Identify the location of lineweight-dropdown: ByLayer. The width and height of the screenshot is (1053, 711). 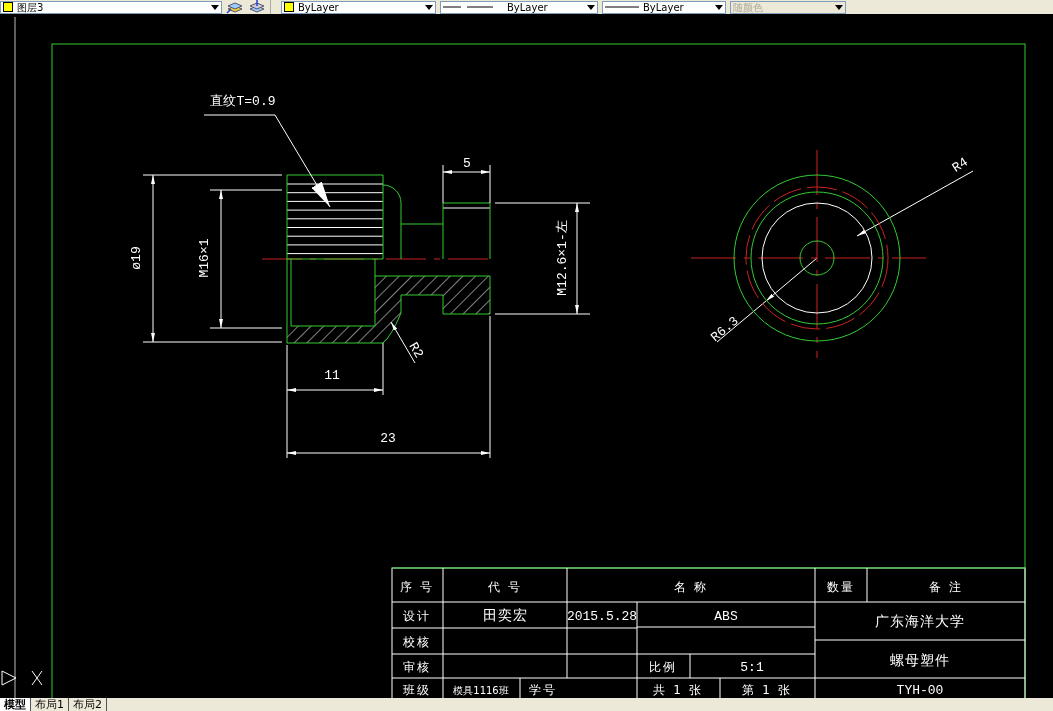
(664, 7).